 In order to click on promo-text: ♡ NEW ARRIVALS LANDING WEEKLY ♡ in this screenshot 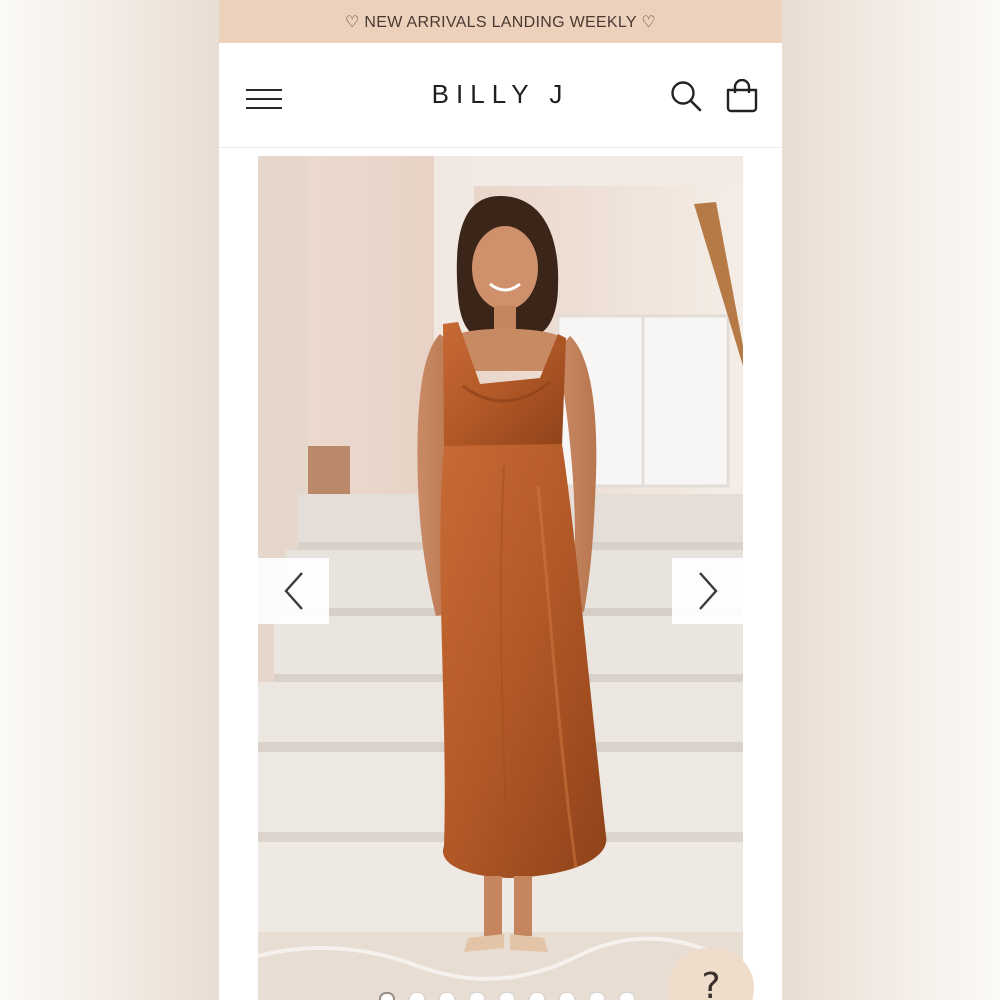, I will do `click(500, 22)`.